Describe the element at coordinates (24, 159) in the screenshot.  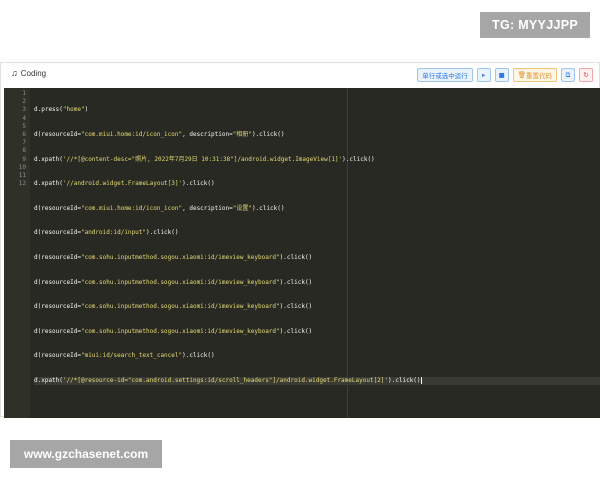
I see `line-number: 9` at that location.